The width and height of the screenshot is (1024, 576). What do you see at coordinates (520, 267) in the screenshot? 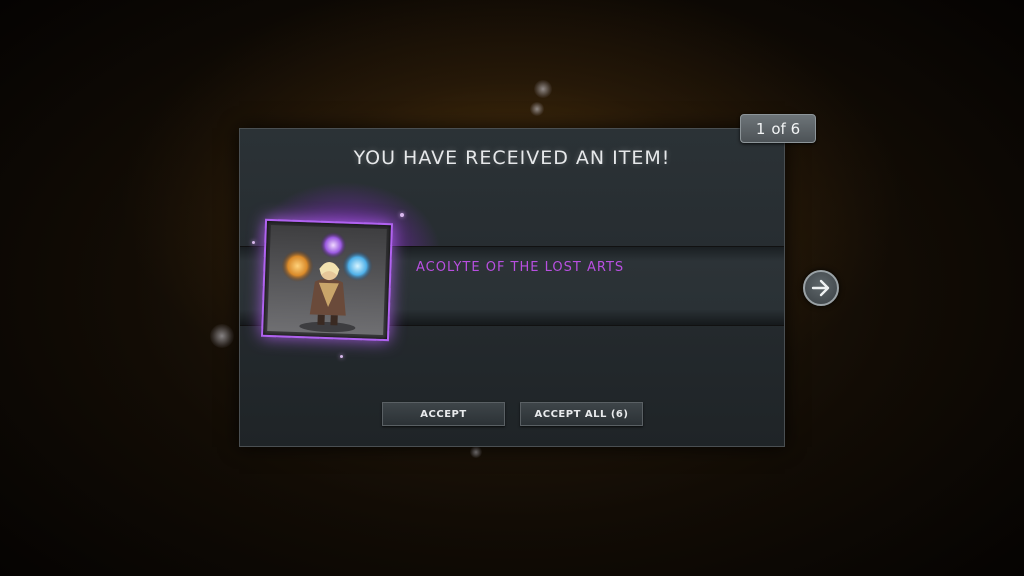
I see `item-name: ACOLYTE OF THE LOST ARTS` at bounding box center [520, 267].